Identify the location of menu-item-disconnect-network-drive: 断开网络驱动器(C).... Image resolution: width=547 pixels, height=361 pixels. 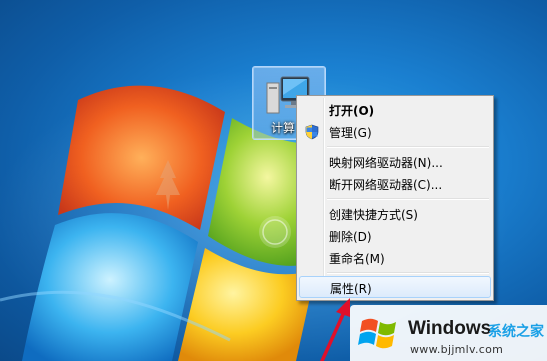
(395, 184).